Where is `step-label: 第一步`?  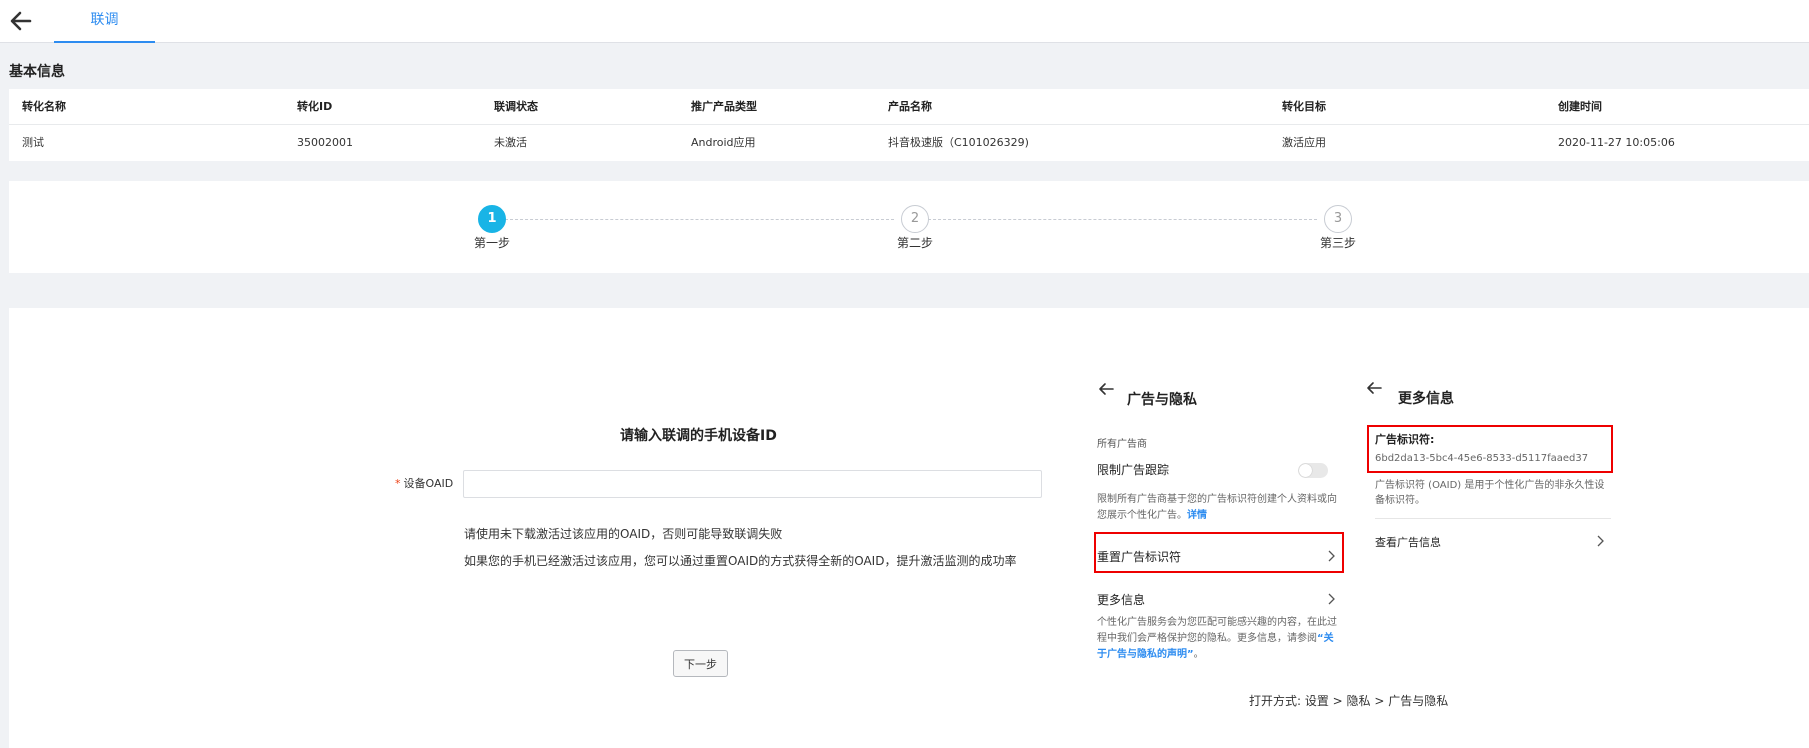 step-label: 第一步 is located at coordinates (491, 243).